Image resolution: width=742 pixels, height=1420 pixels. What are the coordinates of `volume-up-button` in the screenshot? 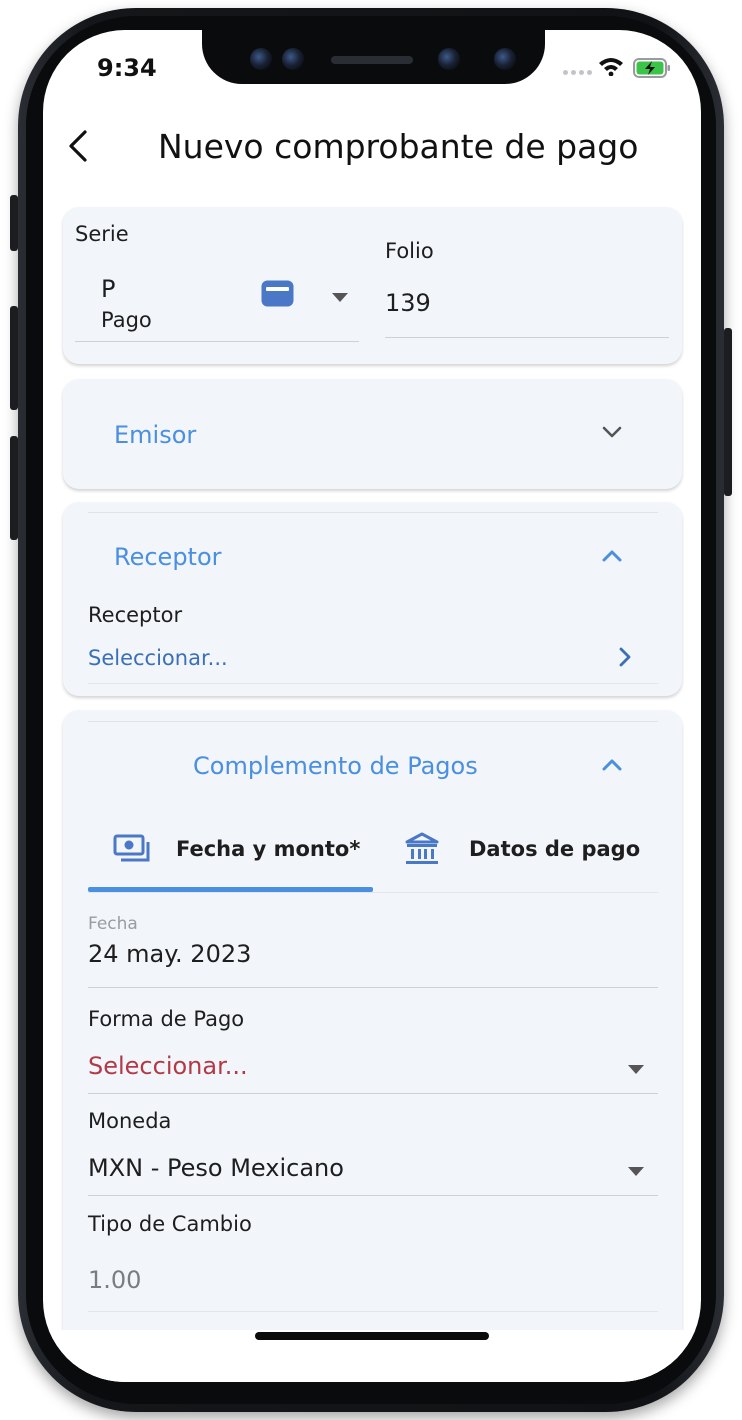 It's located at (14, 358).